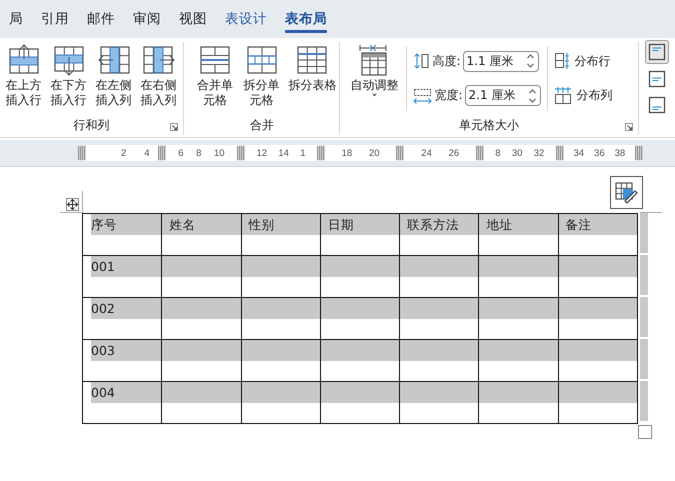 This screenshot has height=481, width=675. Describe the element at coordinates (147, 153) in the screenshot. I see `ruler-number: 4` at that location.